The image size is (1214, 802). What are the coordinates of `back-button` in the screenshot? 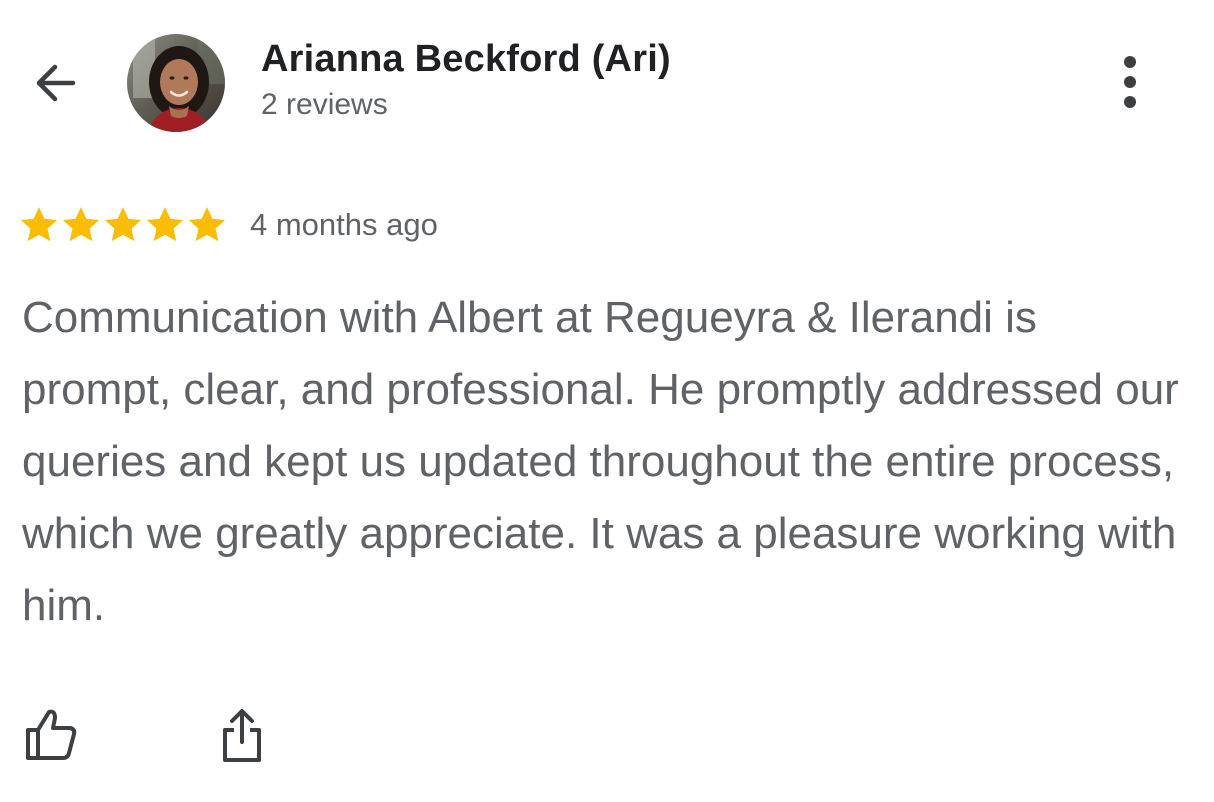 It's located at (55, 83).